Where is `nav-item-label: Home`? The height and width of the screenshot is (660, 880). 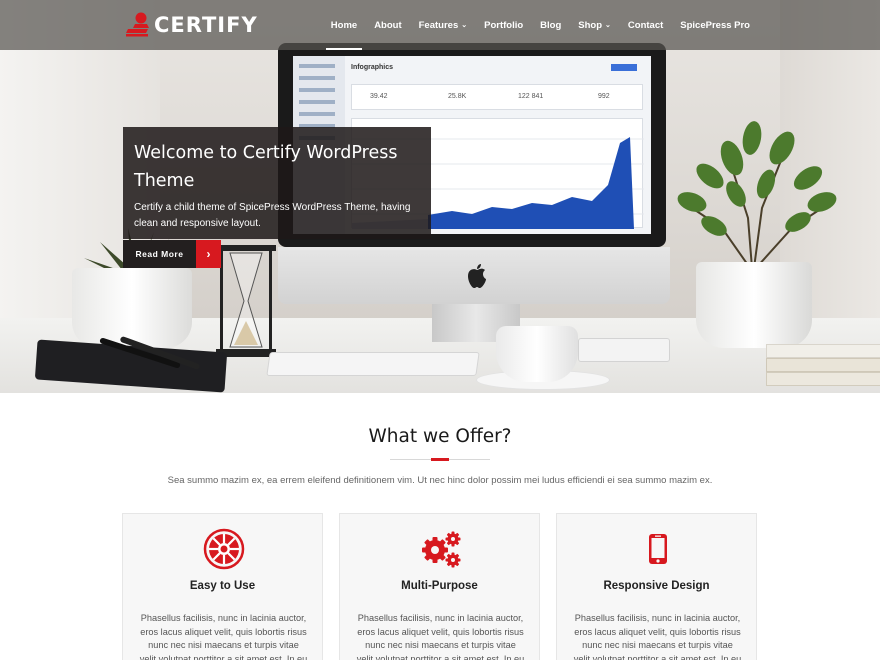 nav-item-label: Home is located at coordinates (344, 25).